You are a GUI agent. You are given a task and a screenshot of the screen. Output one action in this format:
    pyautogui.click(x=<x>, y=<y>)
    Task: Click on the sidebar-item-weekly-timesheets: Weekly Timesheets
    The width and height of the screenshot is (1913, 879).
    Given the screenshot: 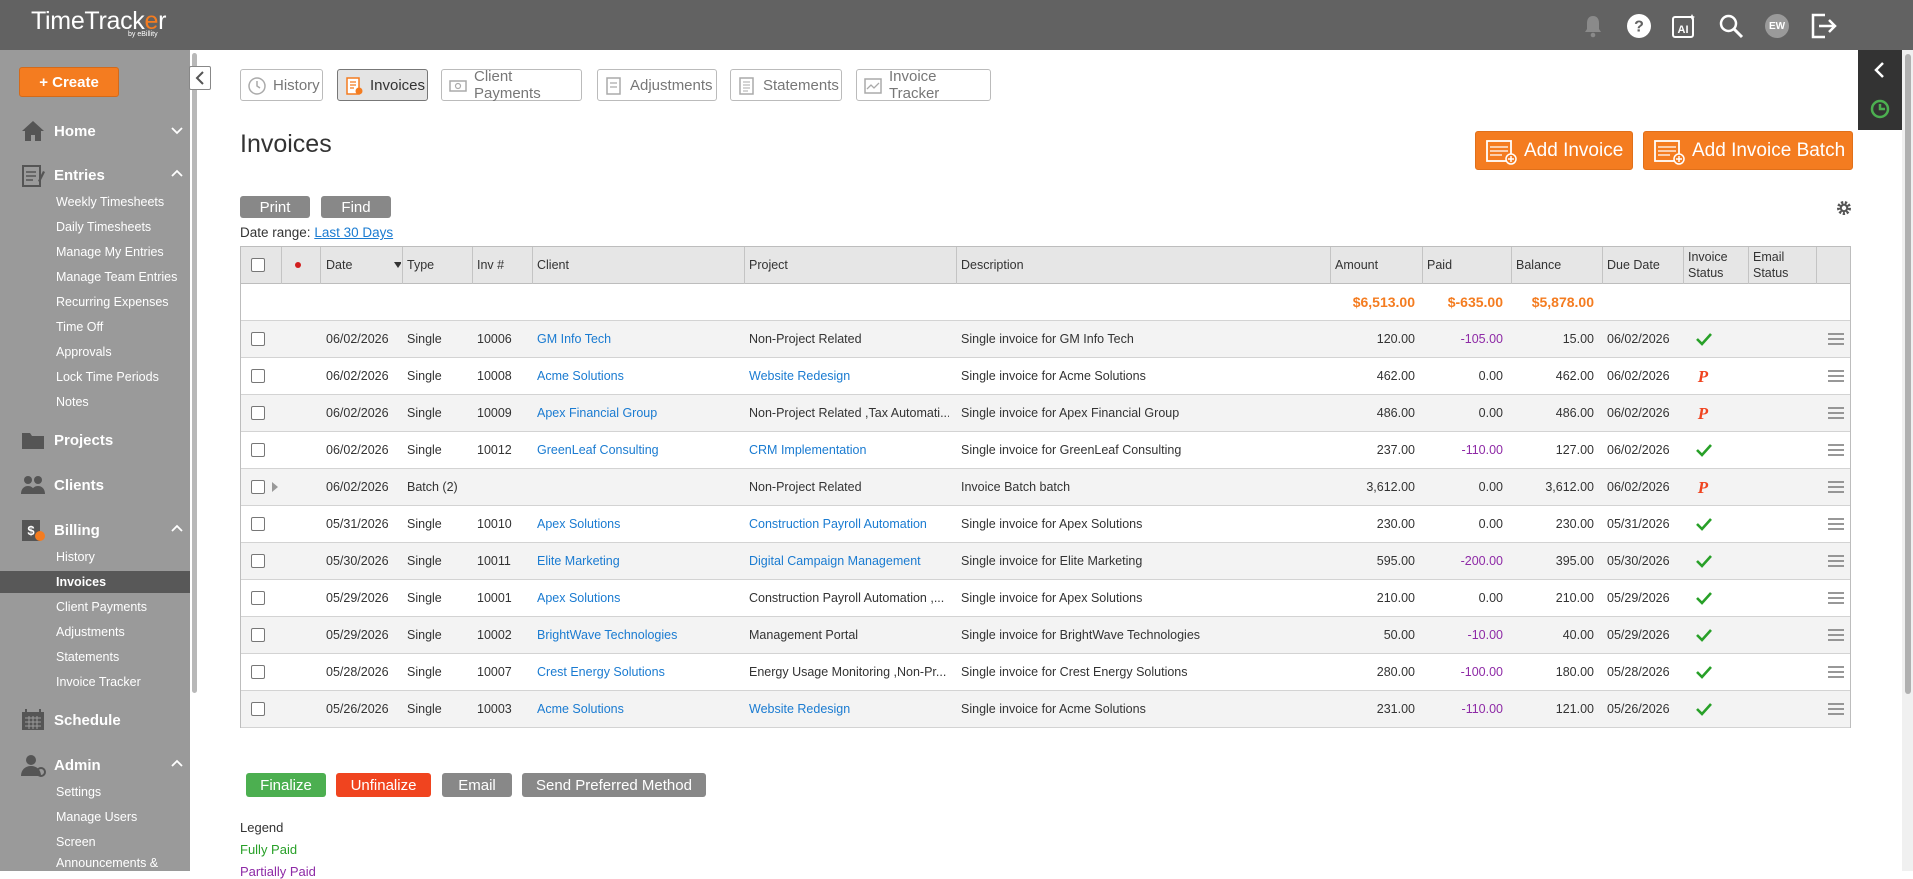 What is the action you would take?
    pyautogui.click(x=95, y=202)
    